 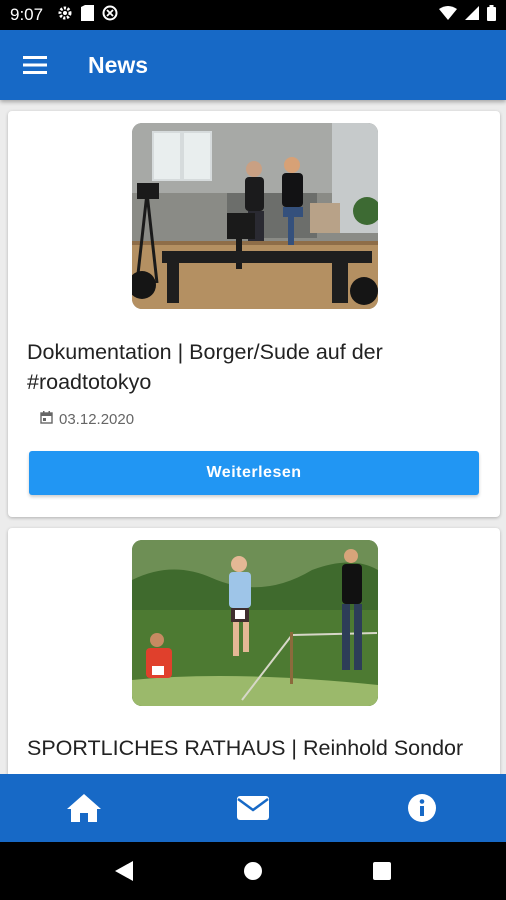 I want to click on home-circle-icon, so click(x=253, y=871).